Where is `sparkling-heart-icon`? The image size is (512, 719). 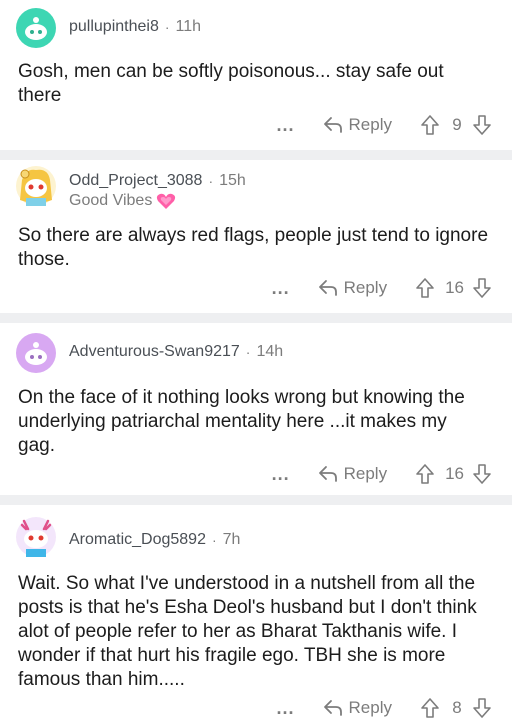 sparkling-heart-icon is located at coordinates (166, 201).